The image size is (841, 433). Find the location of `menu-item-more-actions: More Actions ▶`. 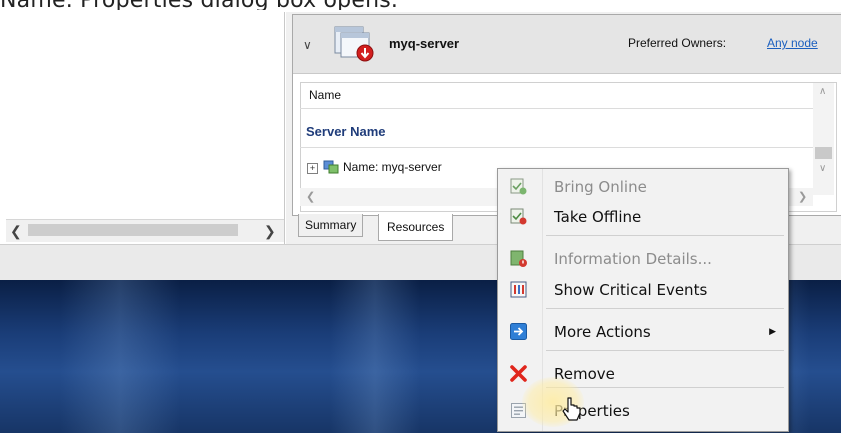

menu-item-more-actions: More Actions ▶ is located at coordinates (643, 332).